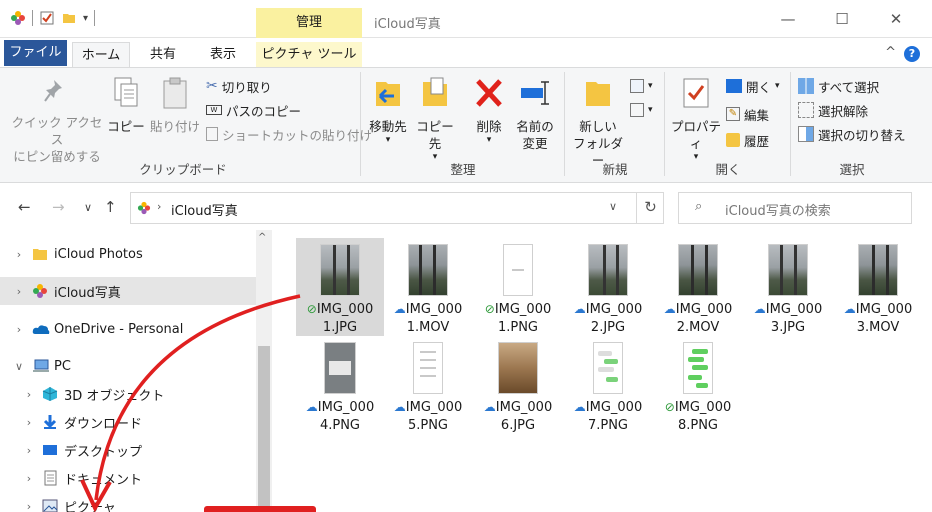 Image resolution: width=932 pixels, height=512 pixels. I want to click on delete-button: 削除 ▾, so click(489, 110).